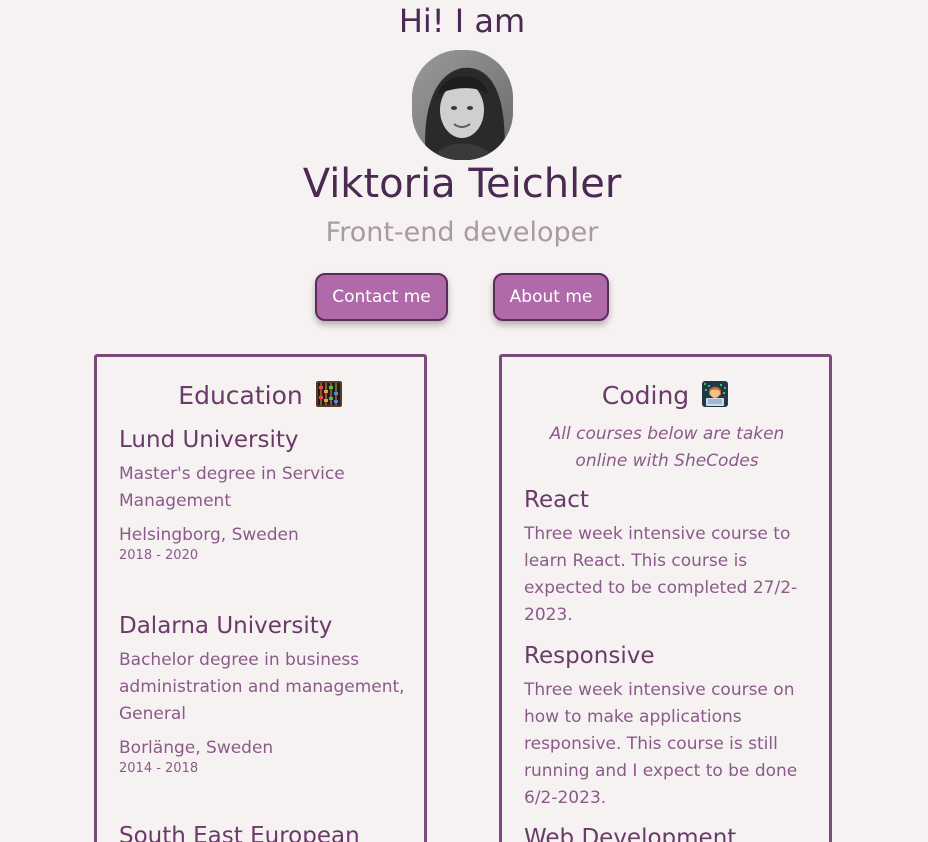 The height and width of the screenshot is (842, 928). Describe the element at coordinates (556, 500) in the screenshot. I see `course-name: React` at that location.